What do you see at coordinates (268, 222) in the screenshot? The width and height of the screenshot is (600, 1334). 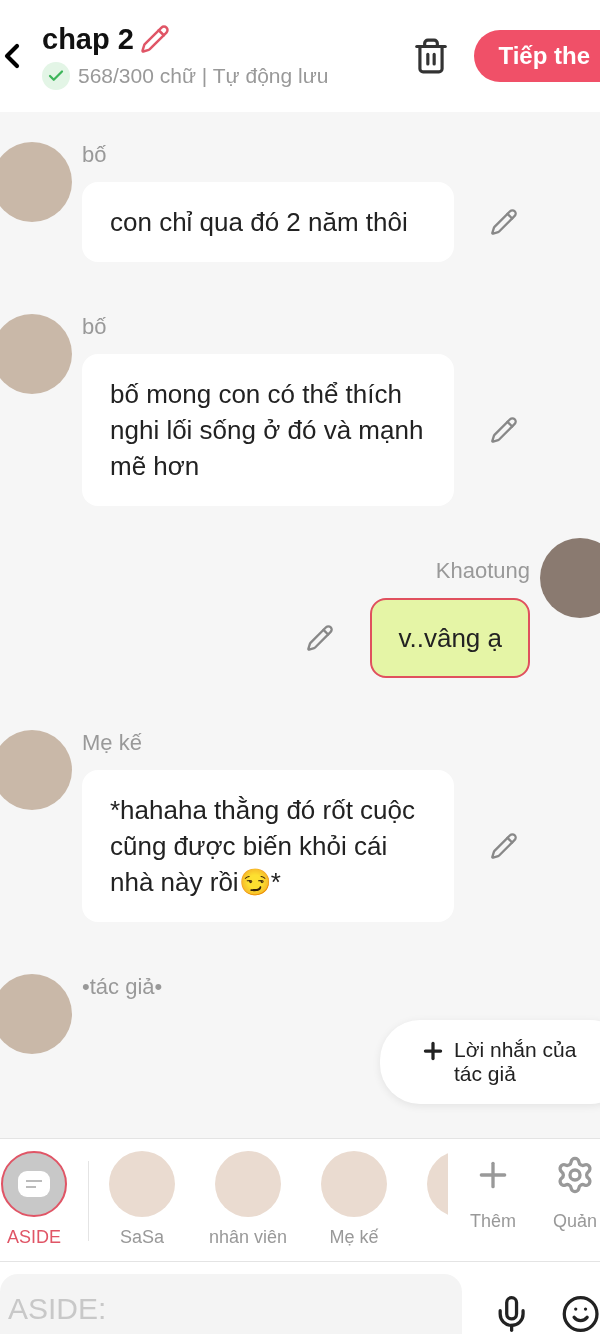 I see `message-bubble: con chỉ qua đó 2 năm thôi` at bounding box center [268, 222].